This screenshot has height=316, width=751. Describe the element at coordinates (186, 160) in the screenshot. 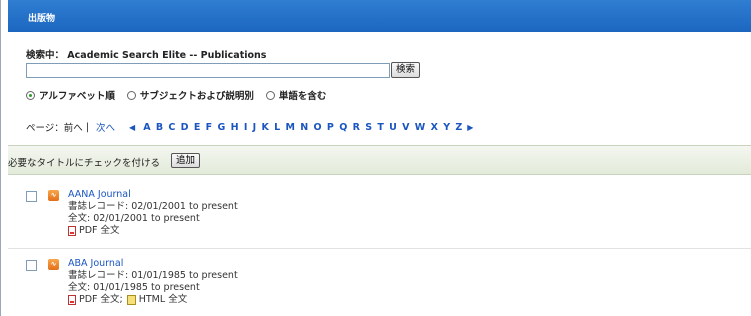

I see `add-button: 追加` at that location.